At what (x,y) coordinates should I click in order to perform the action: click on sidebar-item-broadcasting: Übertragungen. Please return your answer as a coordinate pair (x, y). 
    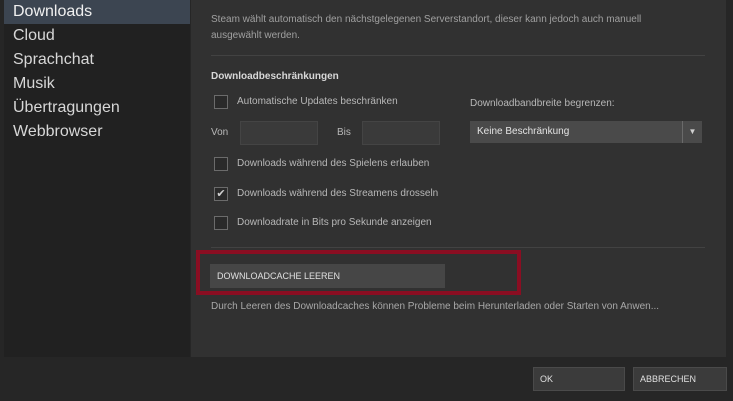
    Looking at the image, I should click on (97, 108).